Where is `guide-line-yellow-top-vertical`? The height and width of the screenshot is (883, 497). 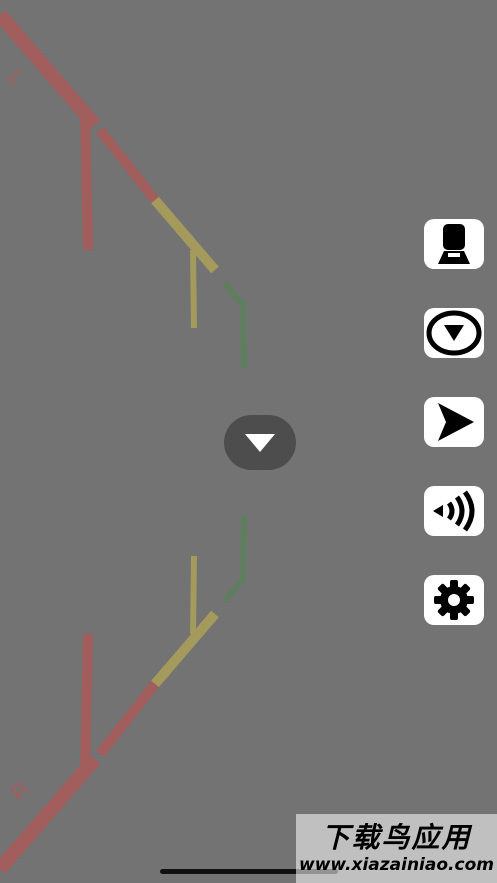
guide-line-yellow-top-vertical is located at coordinates (193, 289).